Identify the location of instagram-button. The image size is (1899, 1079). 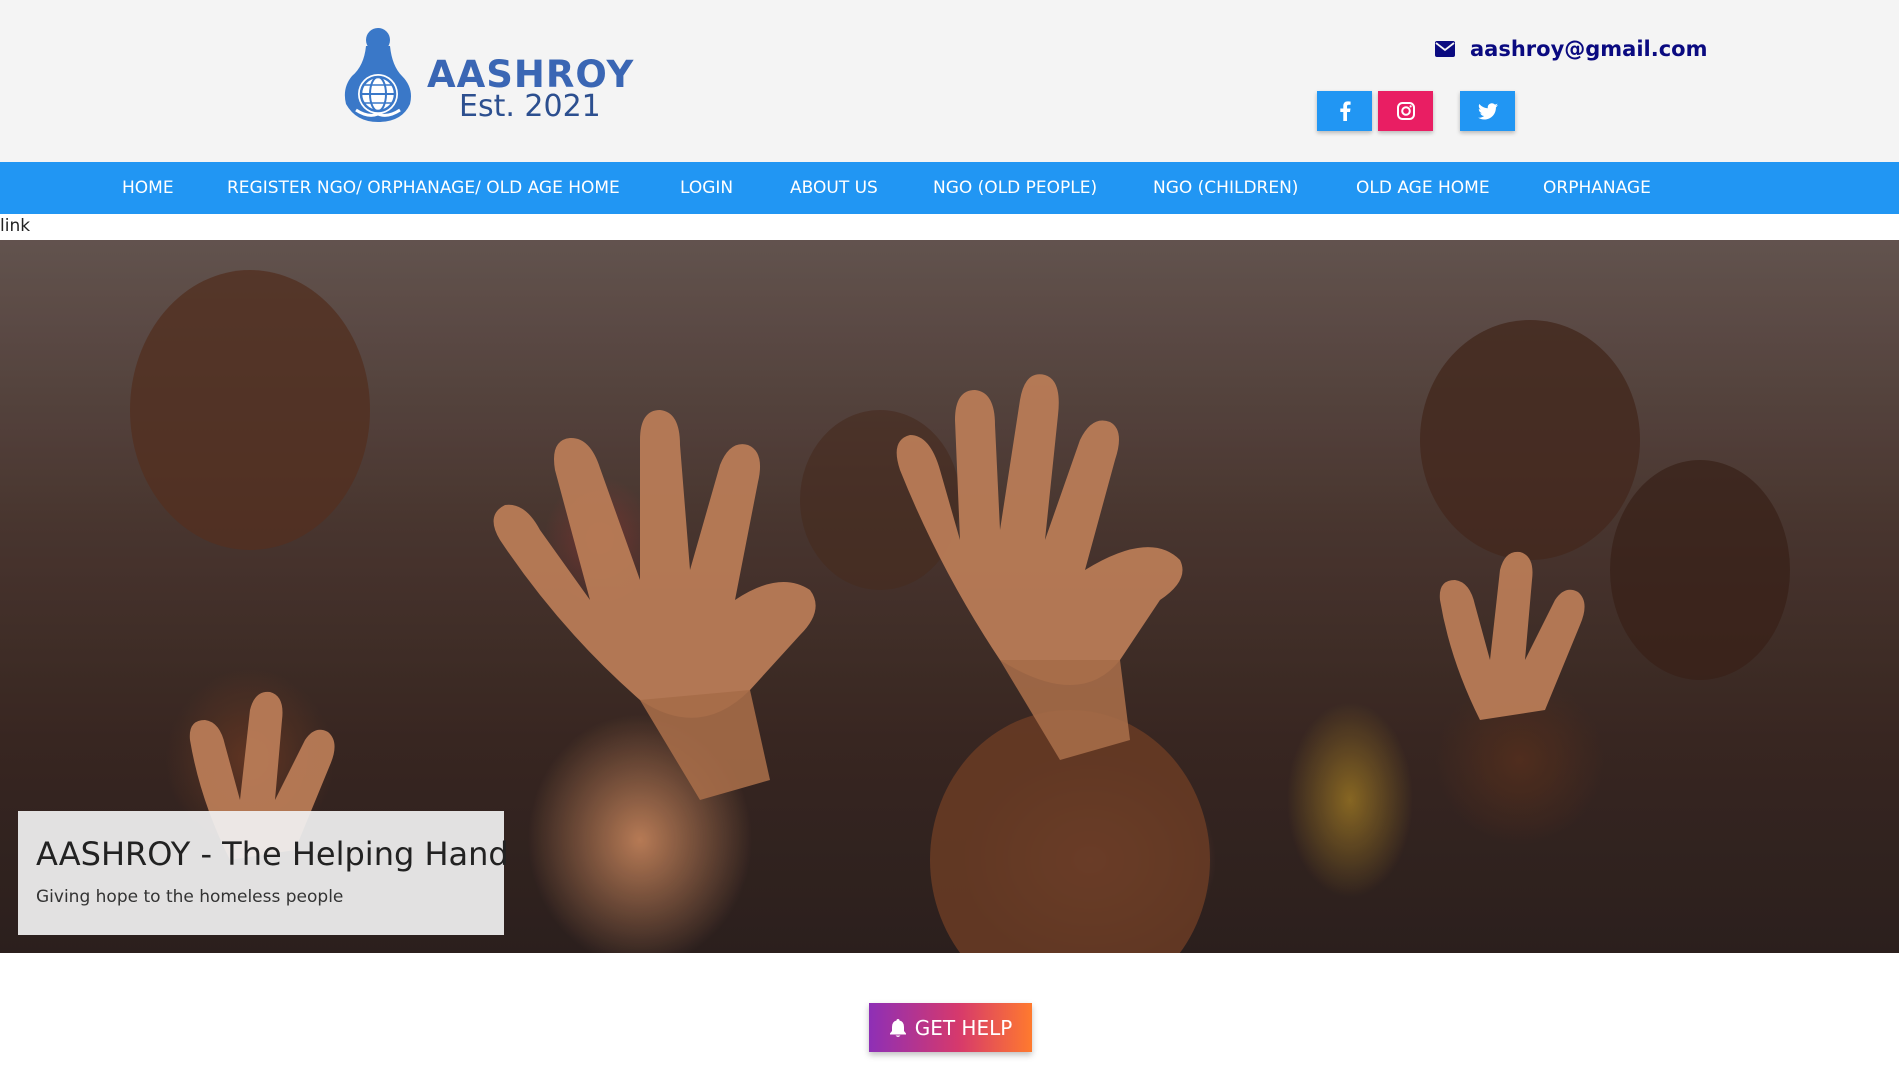
(1405, 111).